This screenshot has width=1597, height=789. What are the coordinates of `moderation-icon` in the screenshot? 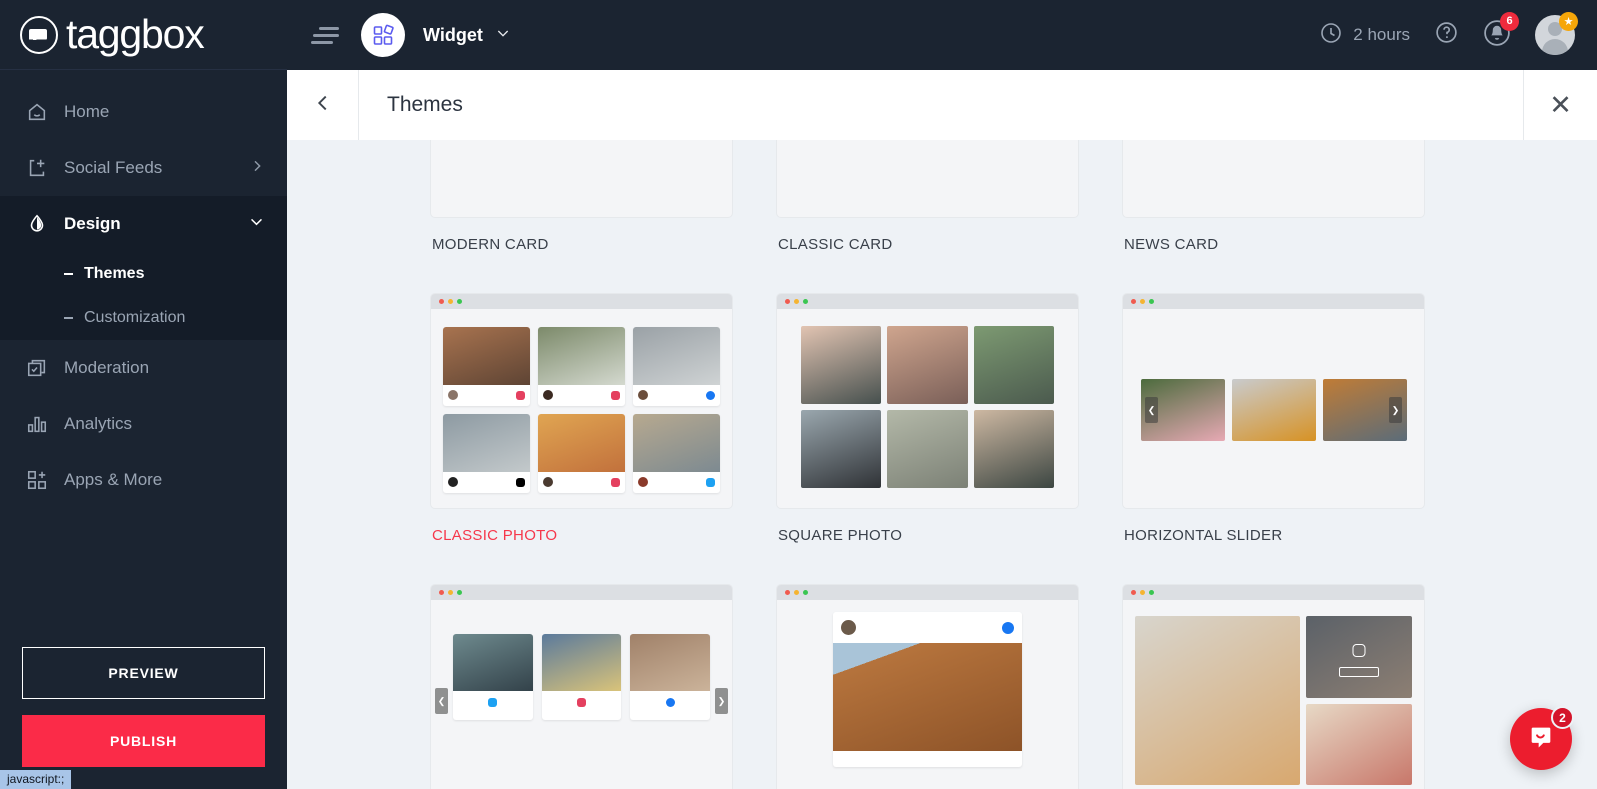 It's located at (37, 368).